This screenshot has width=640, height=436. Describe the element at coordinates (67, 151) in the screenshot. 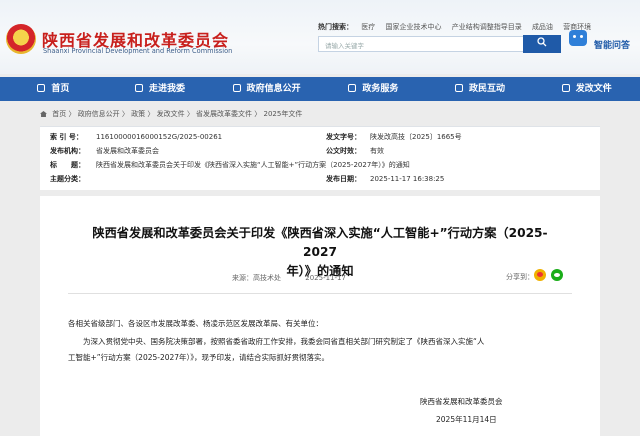

I see `meta-label: 发布机构：` at that location.